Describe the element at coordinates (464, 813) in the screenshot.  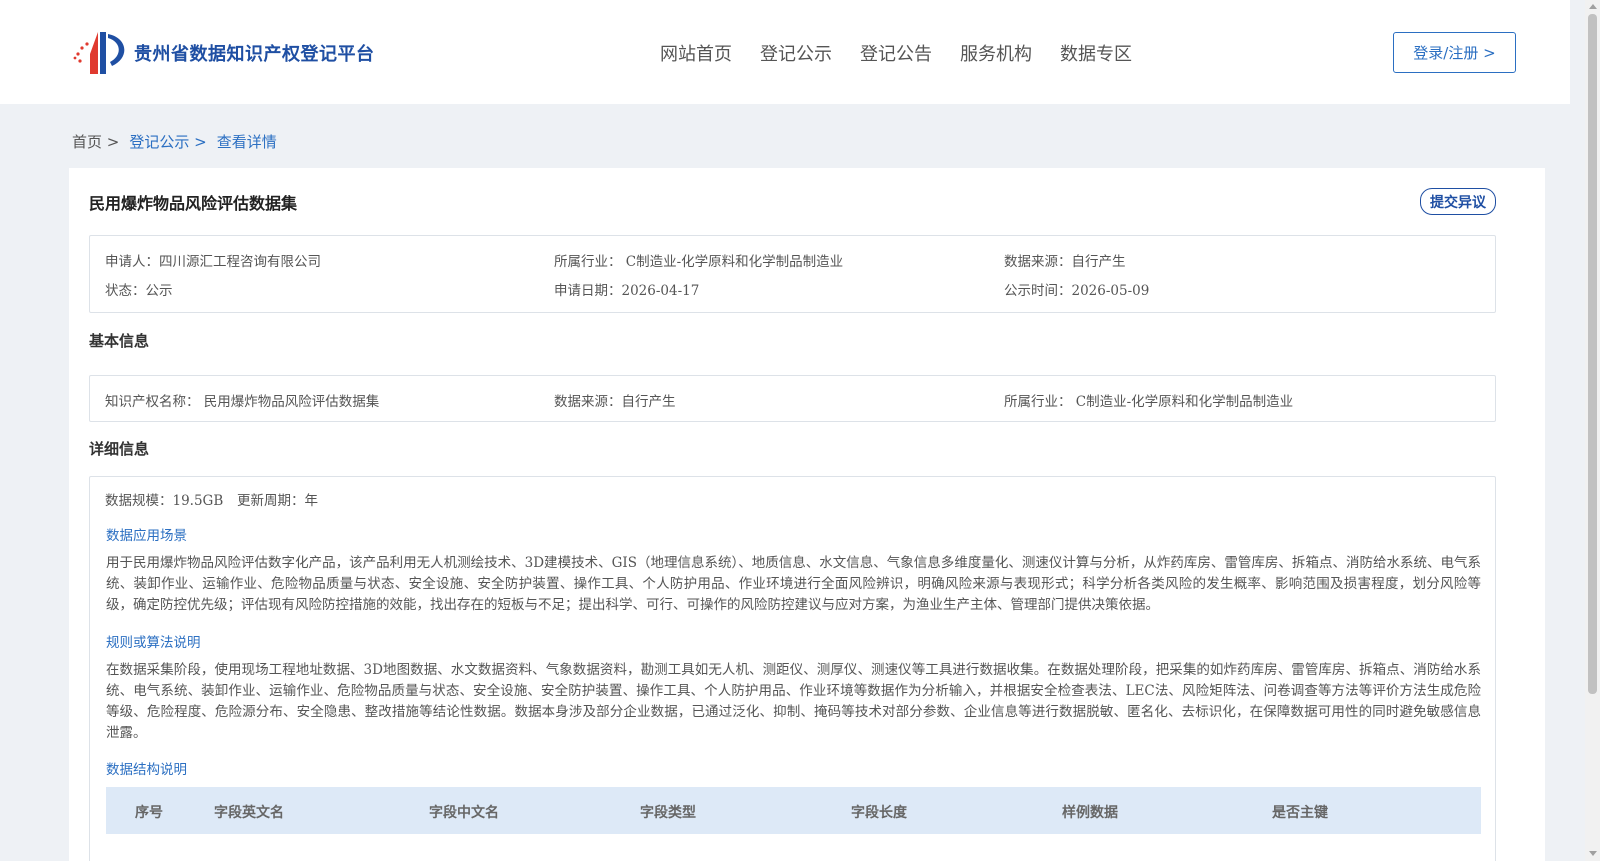
I see `col-cn-name: 字段中文名` at that location.